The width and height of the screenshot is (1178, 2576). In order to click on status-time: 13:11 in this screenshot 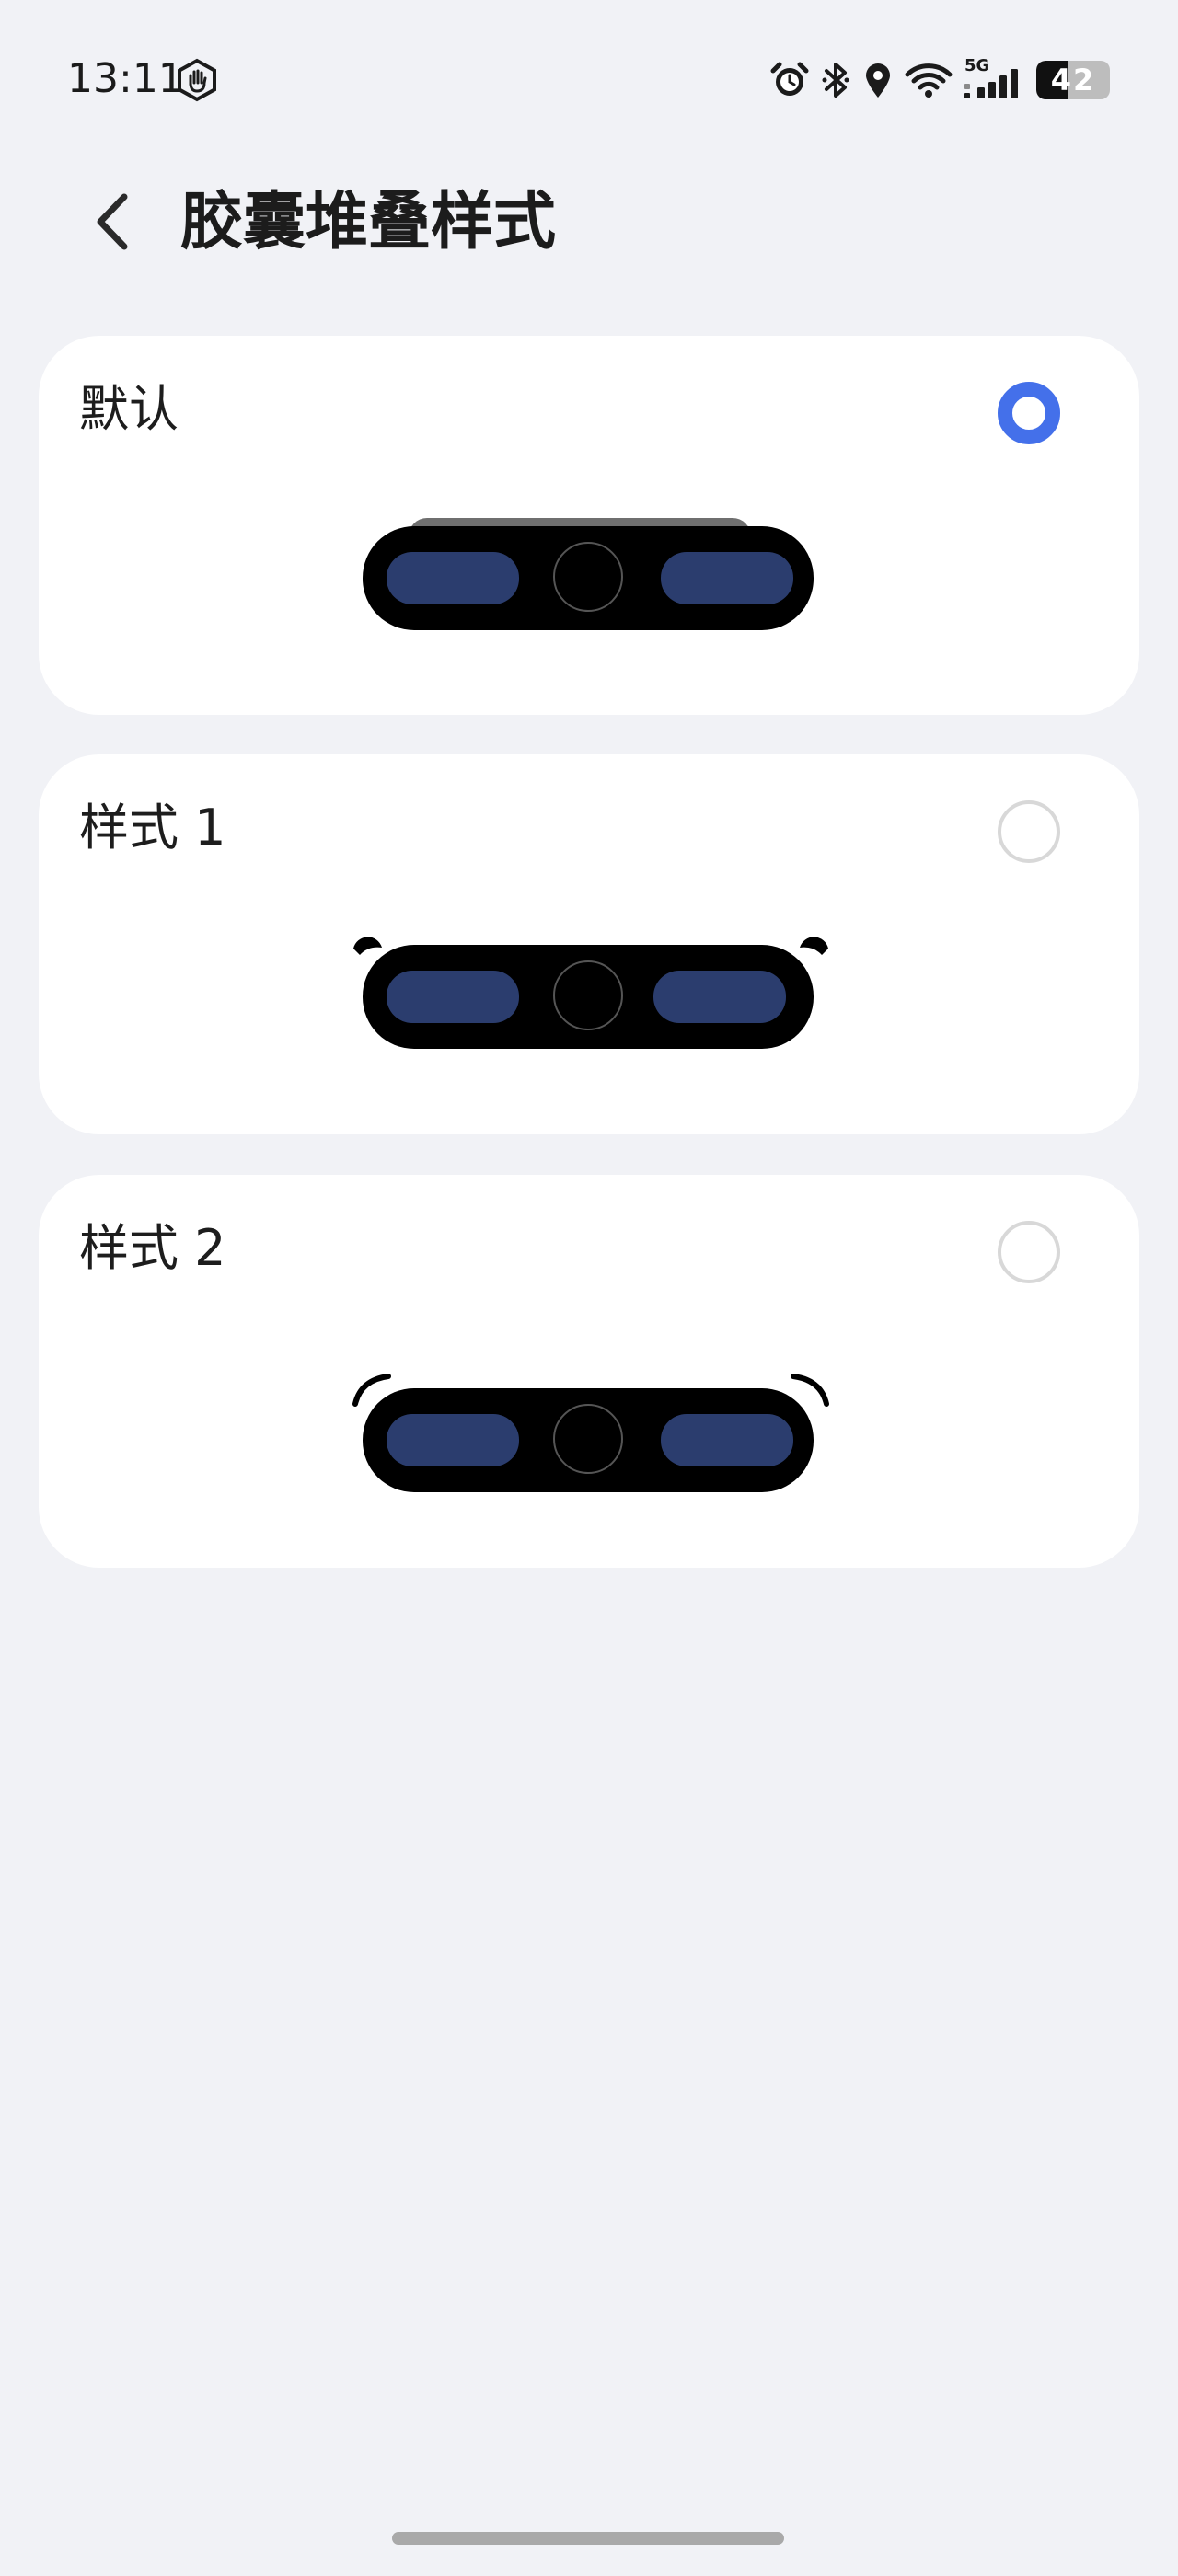, I will do `click(126, 78)`.